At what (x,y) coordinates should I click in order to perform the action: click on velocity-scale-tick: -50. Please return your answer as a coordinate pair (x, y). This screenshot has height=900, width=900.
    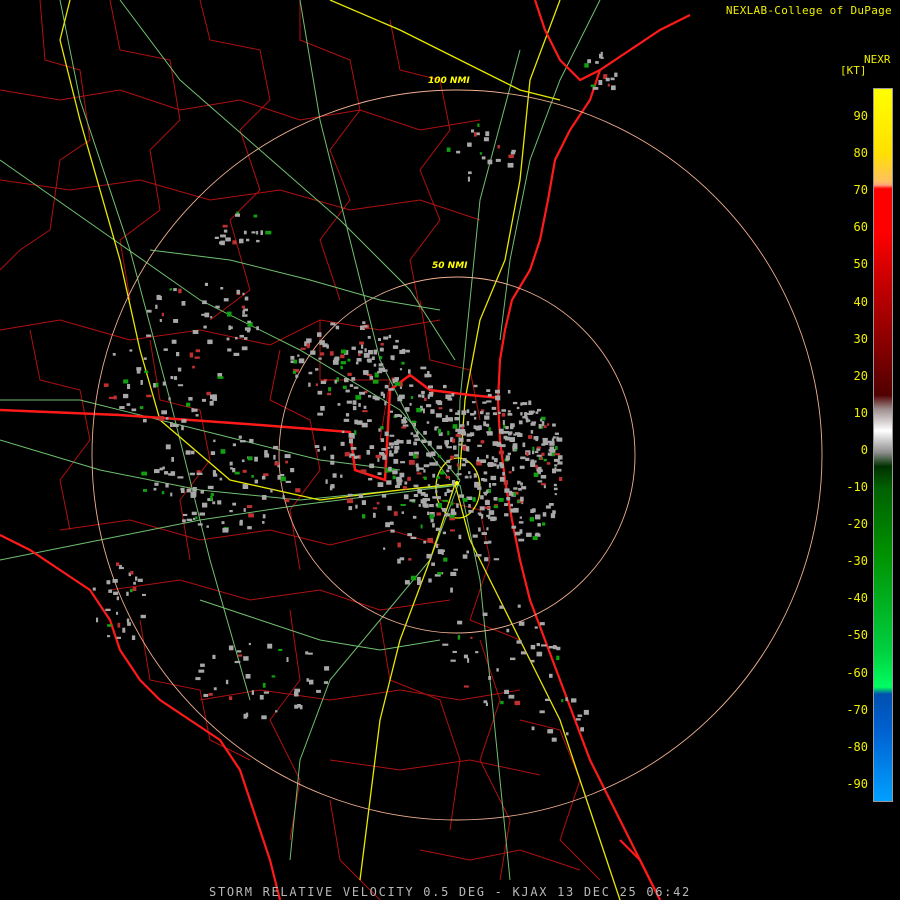
    Looking at the image, I should click on (857, 635).